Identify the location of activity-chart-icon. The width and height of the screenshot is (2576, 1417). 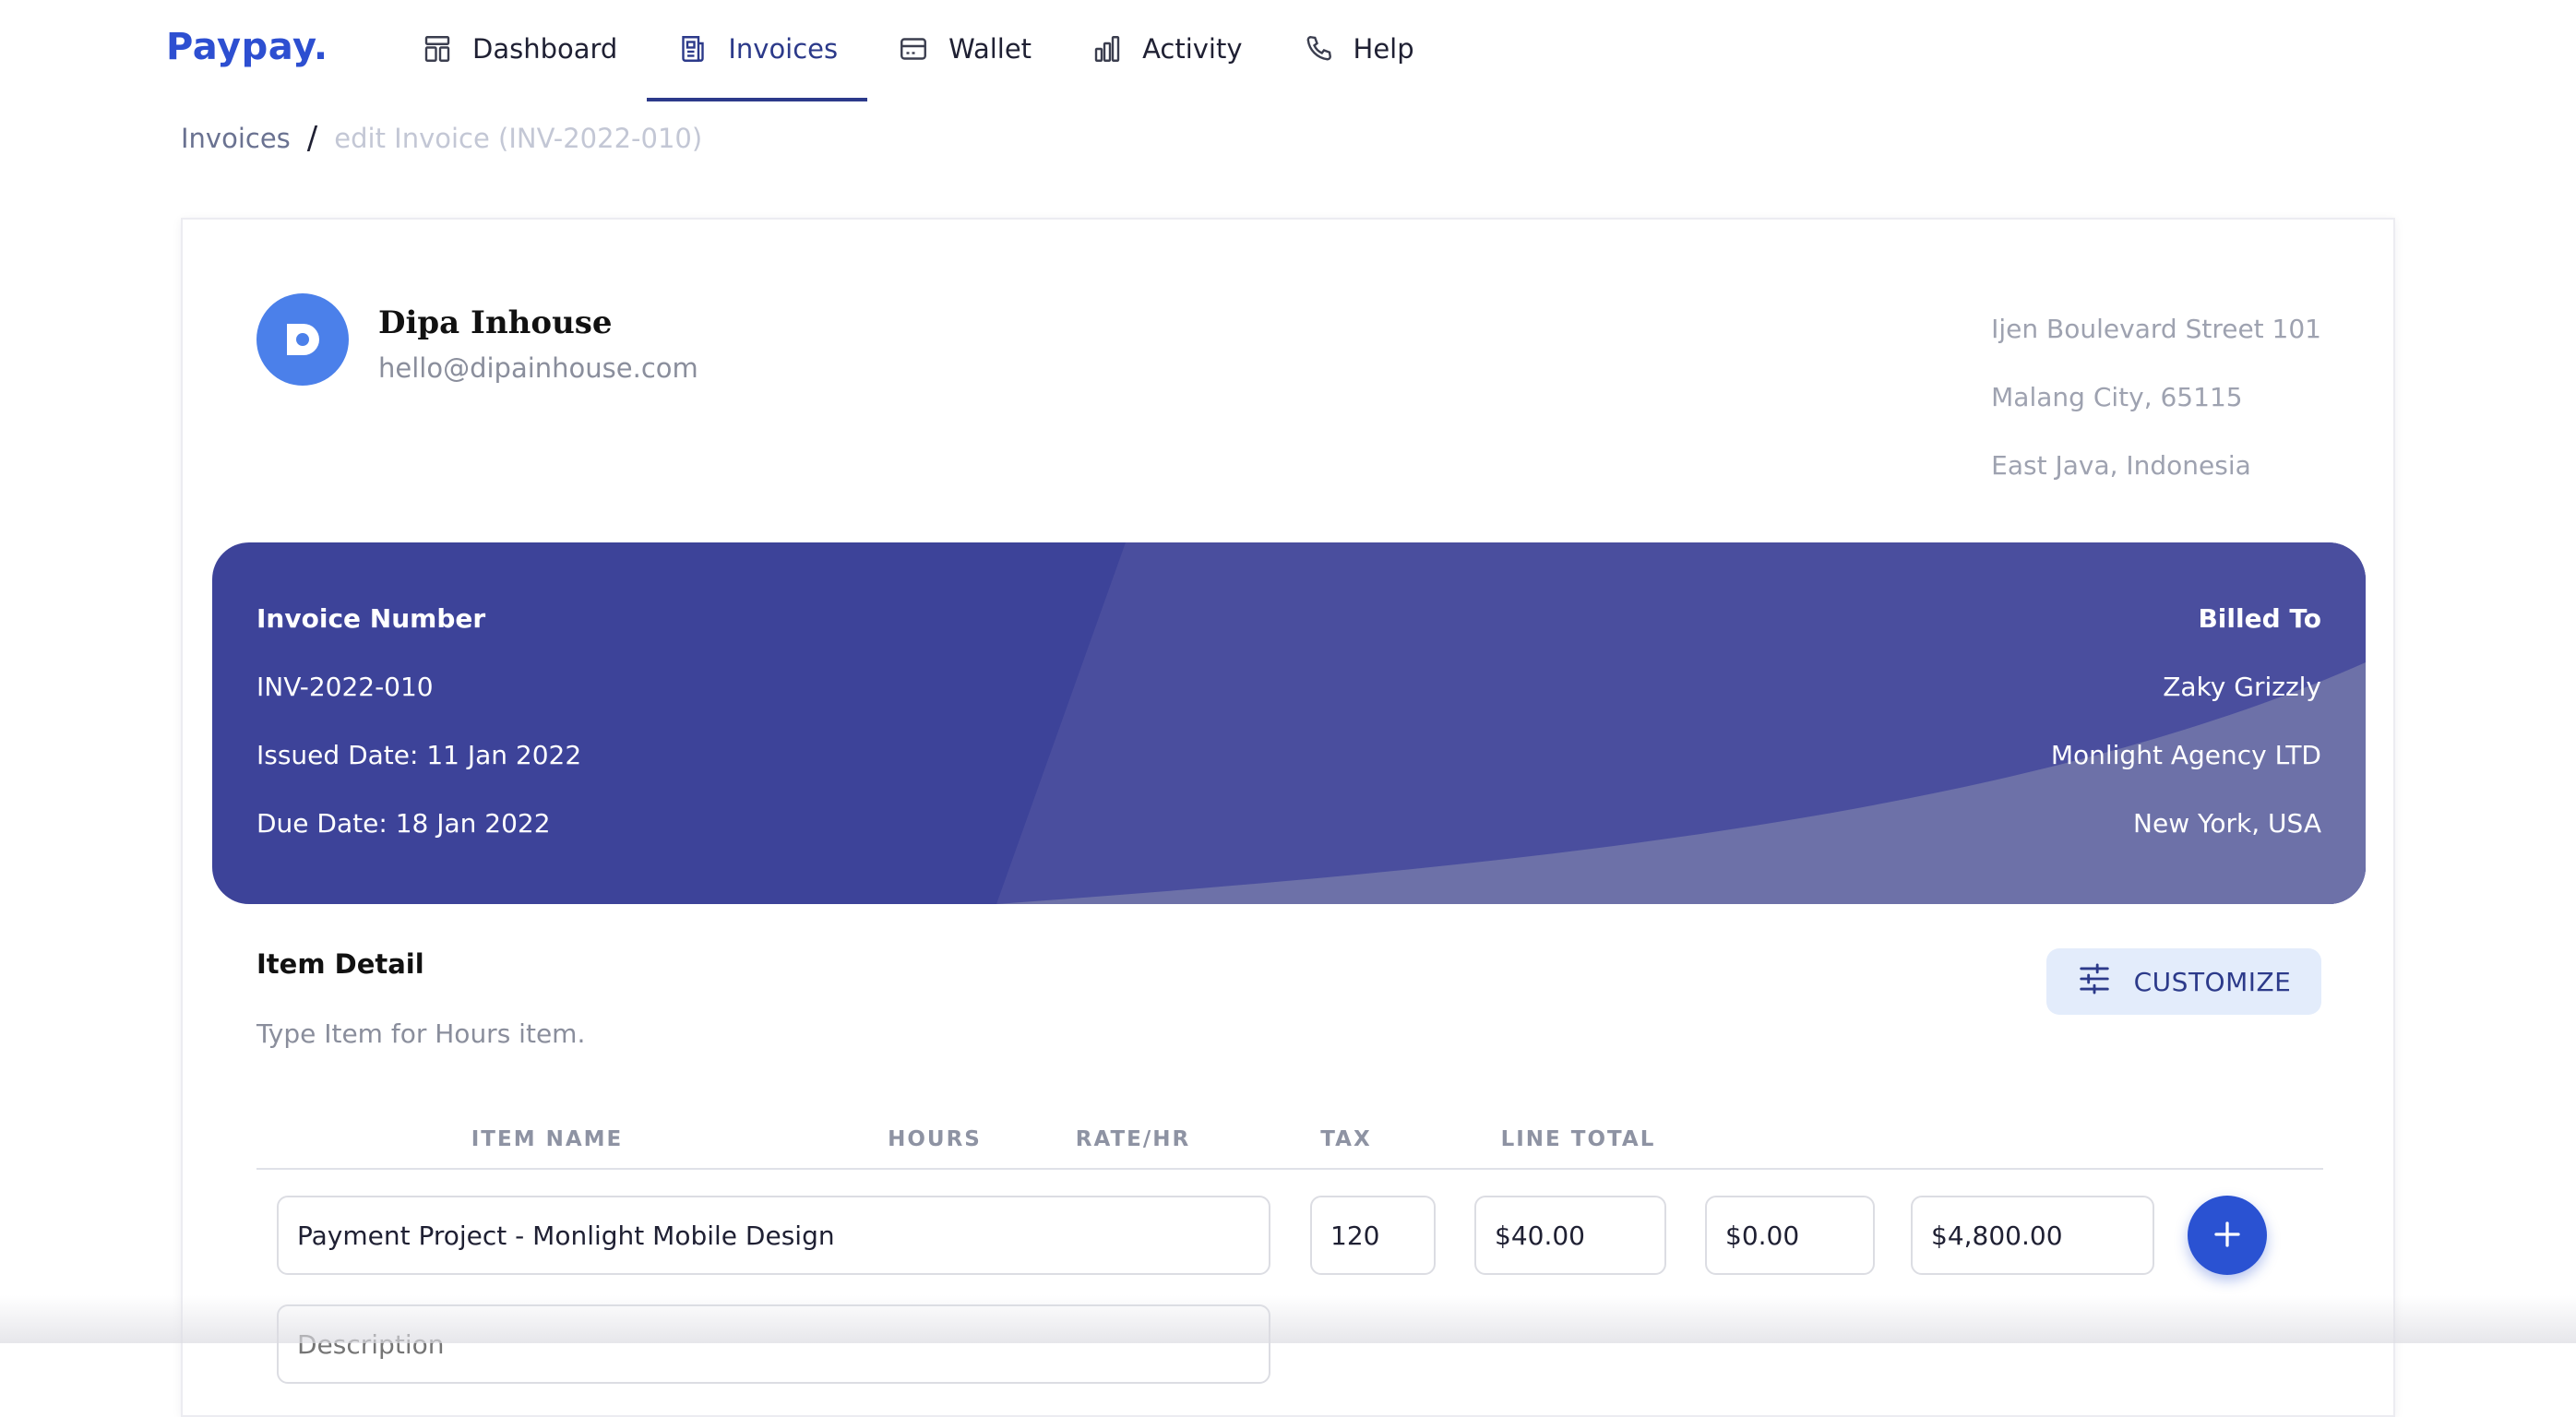
(1107, 48).